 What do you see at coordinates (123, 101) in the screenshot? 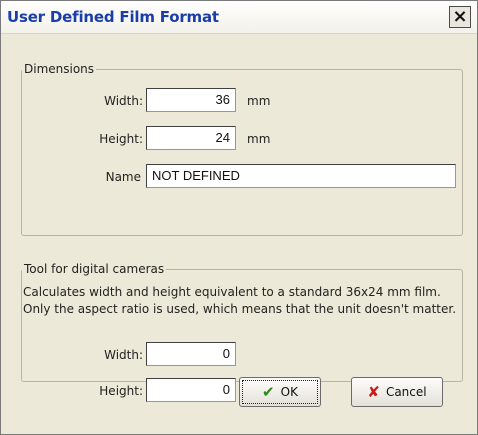
I see `width-label: Width:` at bounding box center [123, 101].